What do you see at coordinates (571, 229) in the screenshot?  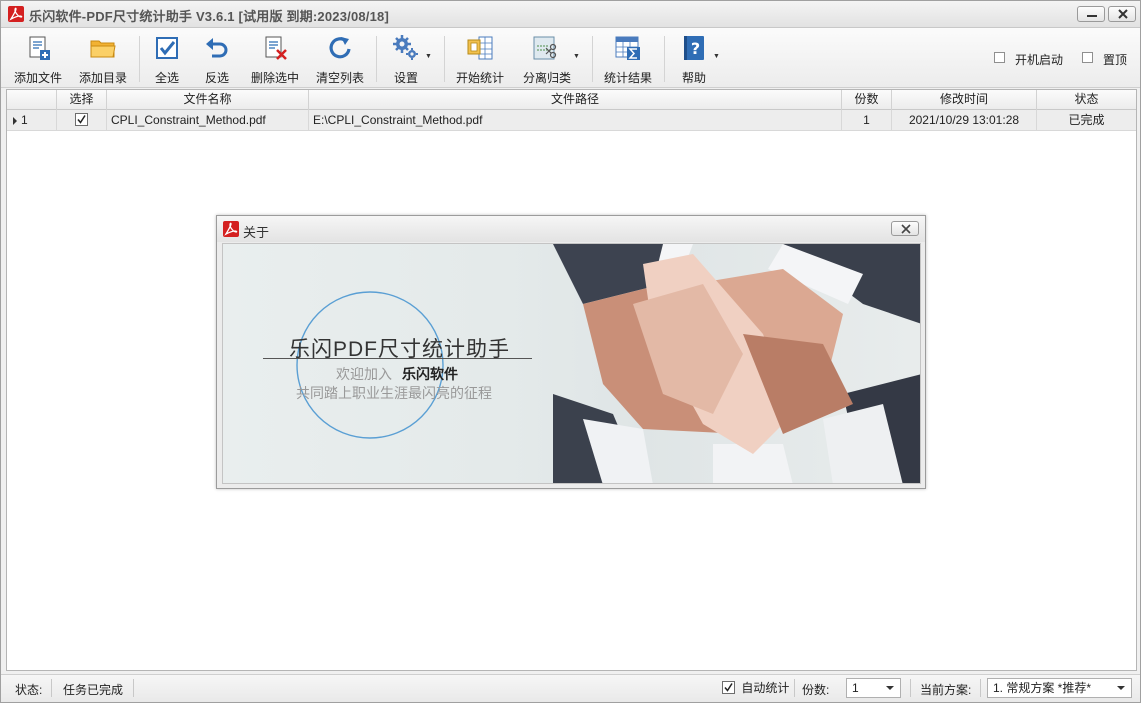 I see `dialog-title-bar: 关于` at bounding box center [571, 229].